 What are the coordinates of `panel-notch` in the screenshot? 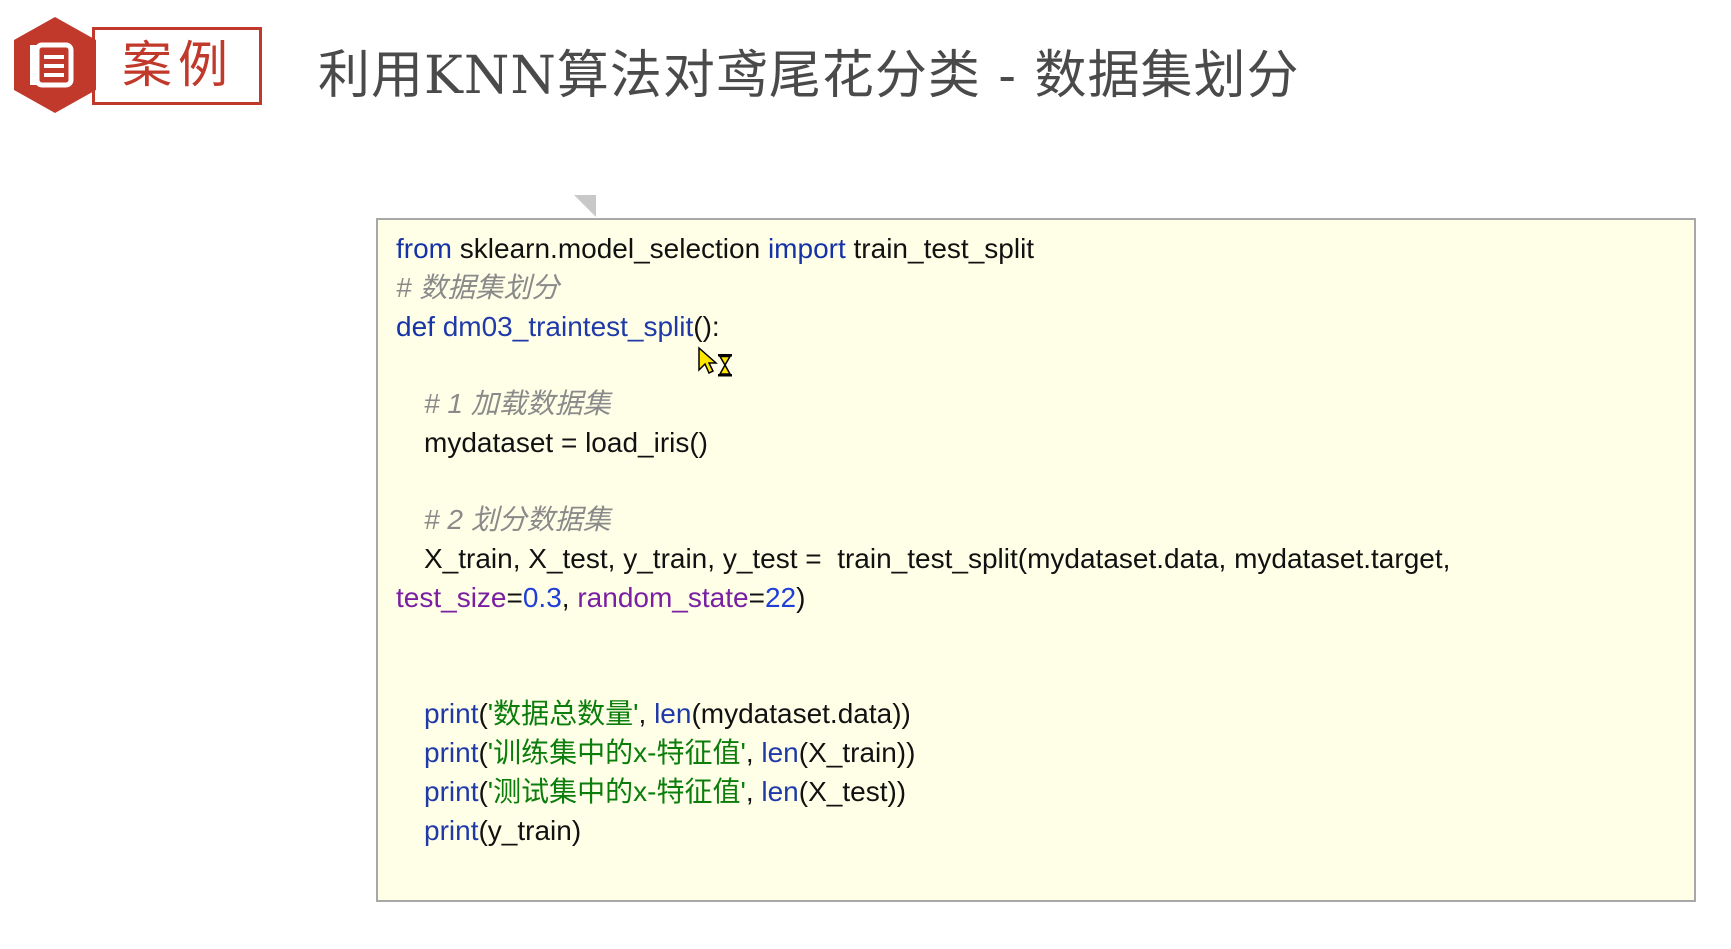 It's located at (585, 206).